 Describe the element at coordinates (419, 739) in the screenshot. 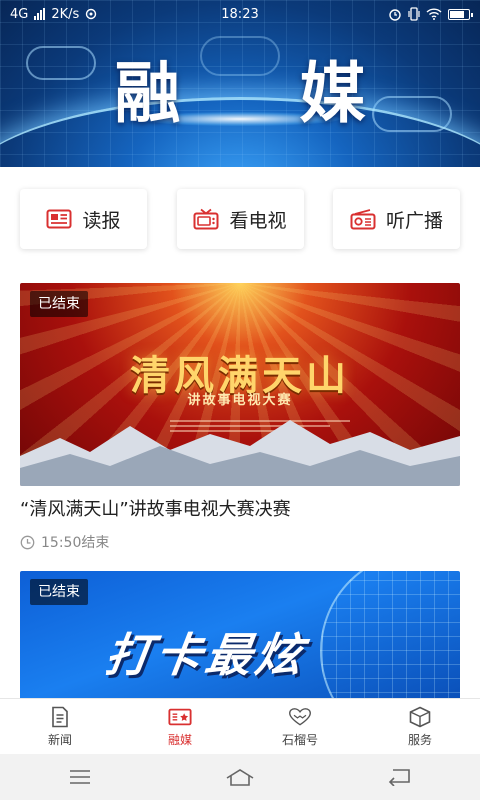

I see `tab-services-label: 服务` at that location.